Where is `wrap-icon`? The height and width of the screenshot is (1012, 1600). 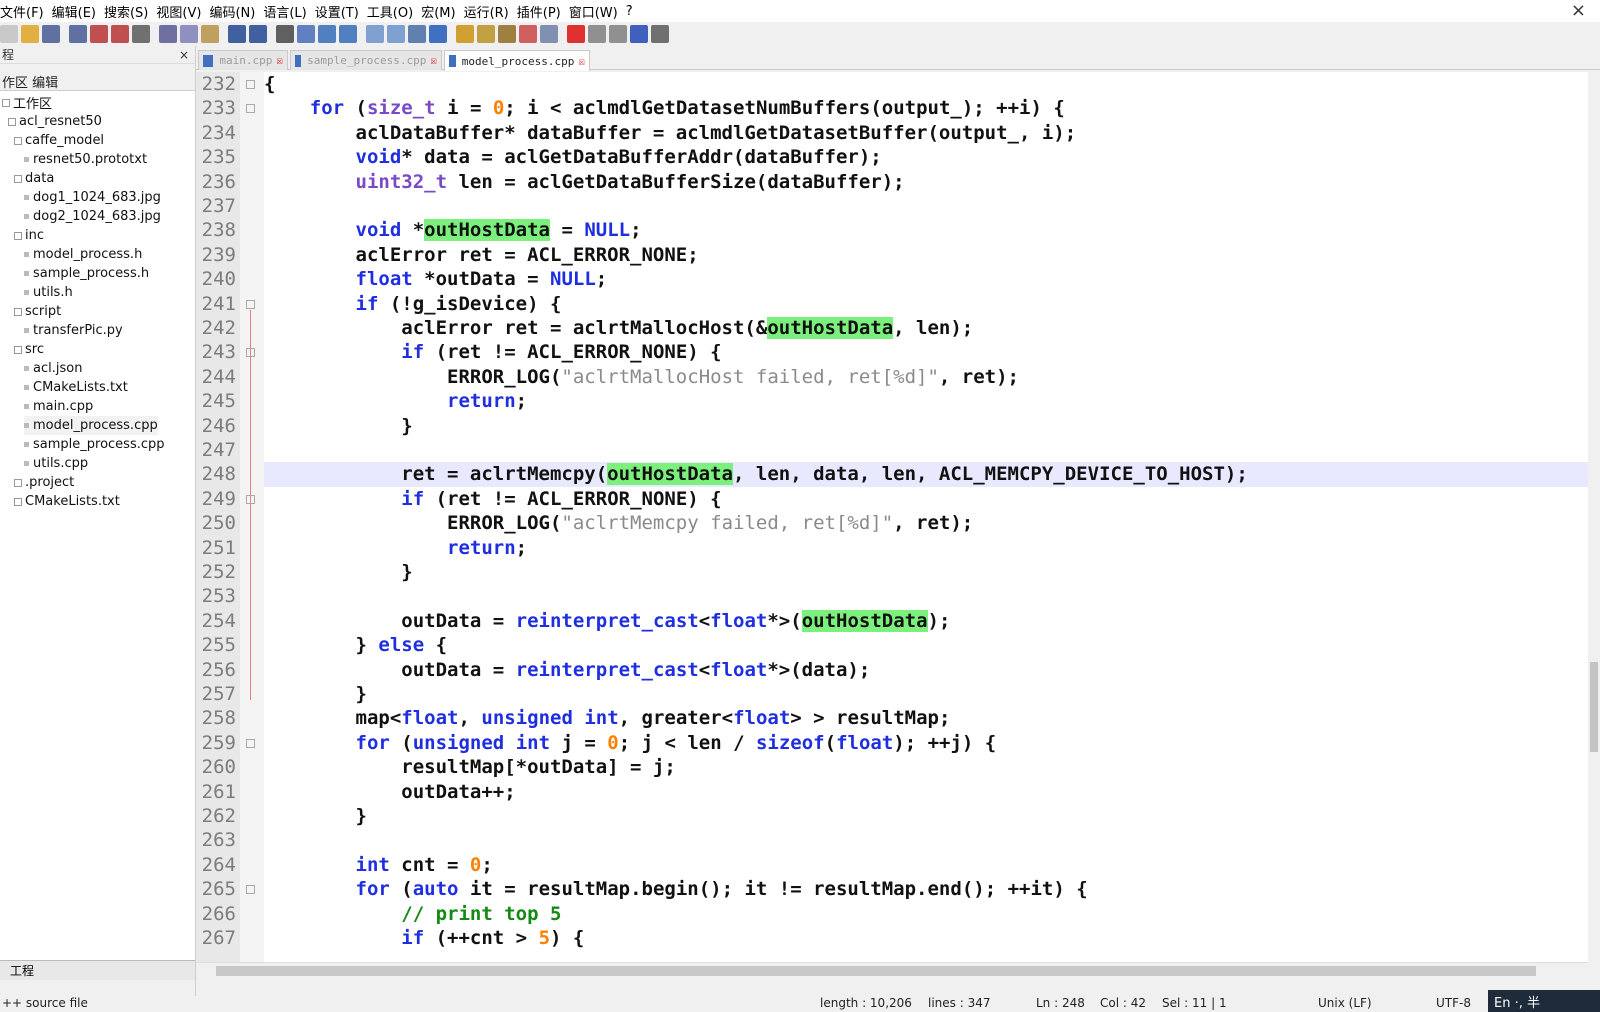
wrap-icon is located at coordinates (417, 34).